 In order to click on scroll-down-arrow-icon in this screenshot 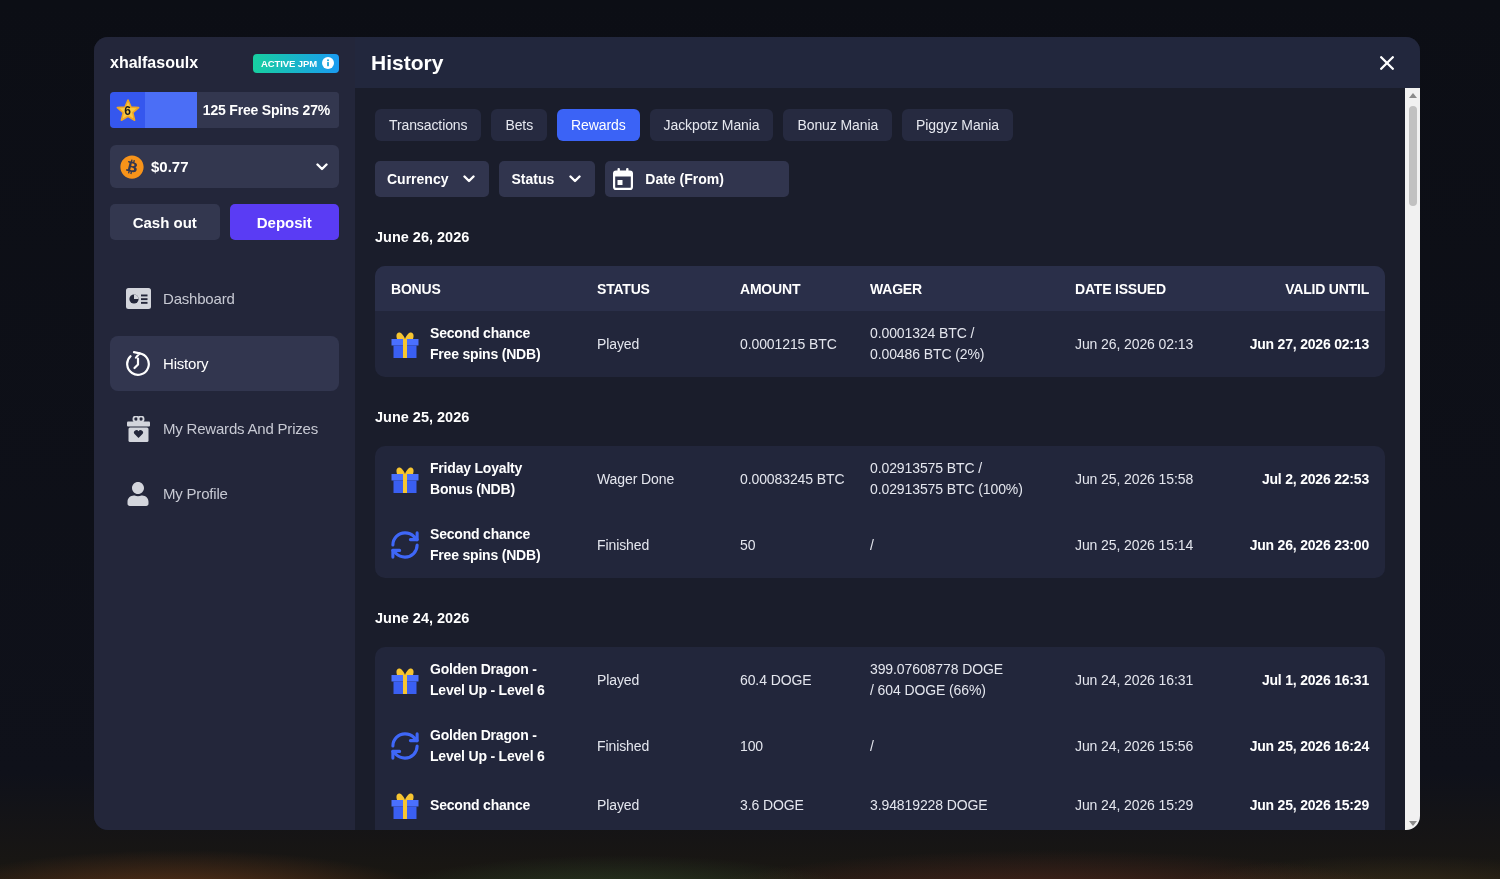, I will do `click(1412, 823)`.